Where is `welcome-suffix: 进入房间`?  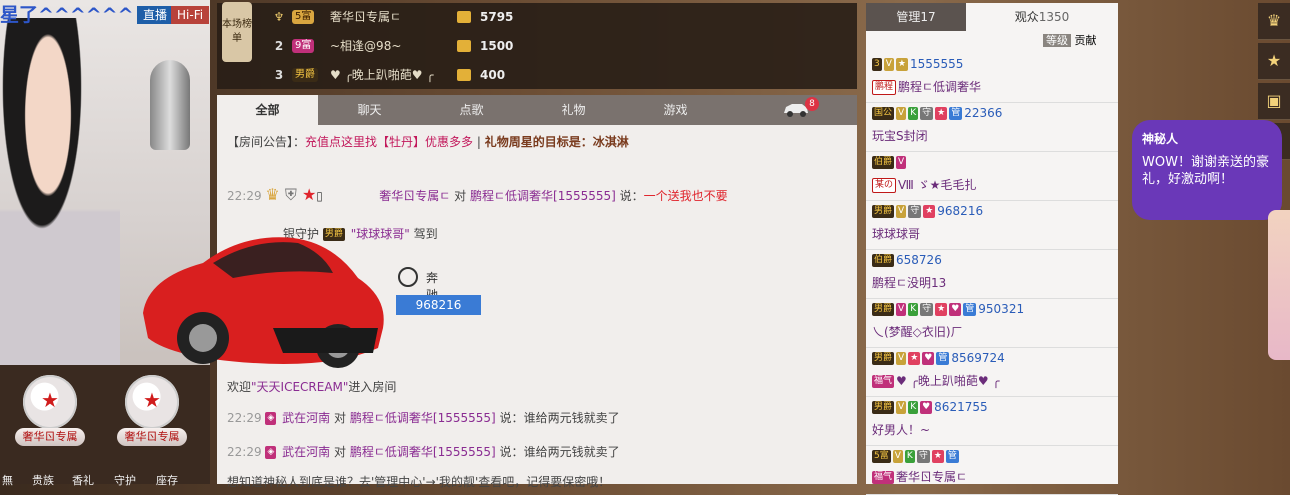 welcome-suffix: 进入房间 is located at coordinates (372, 387).